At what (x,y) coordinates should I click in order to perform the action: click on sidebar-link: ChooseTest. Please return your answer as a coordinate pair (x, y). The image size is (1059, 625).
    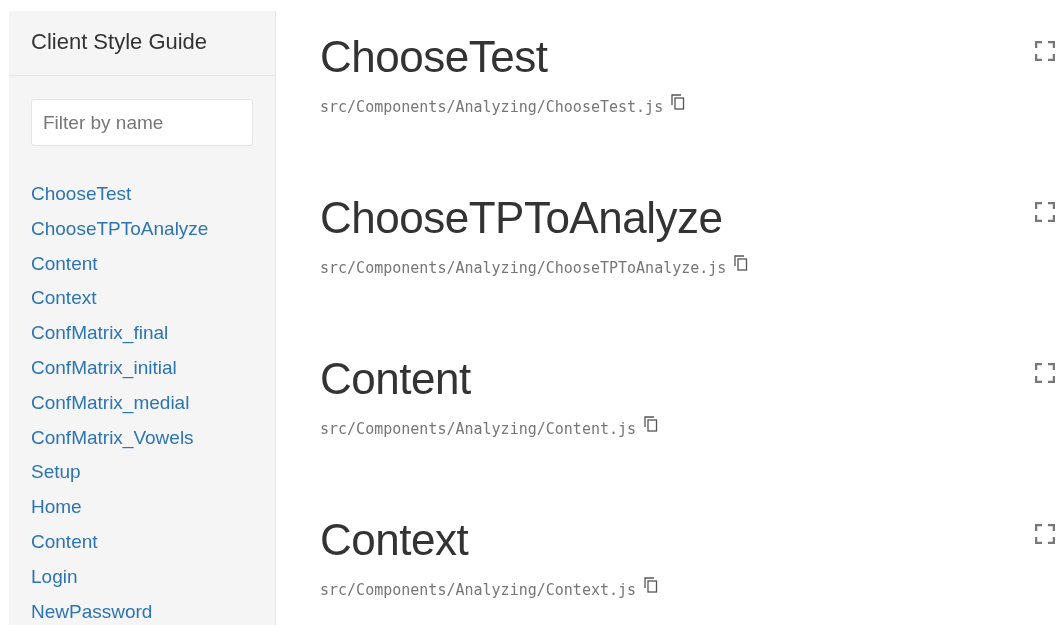
    Looking at the image, I should click on (81, 194).